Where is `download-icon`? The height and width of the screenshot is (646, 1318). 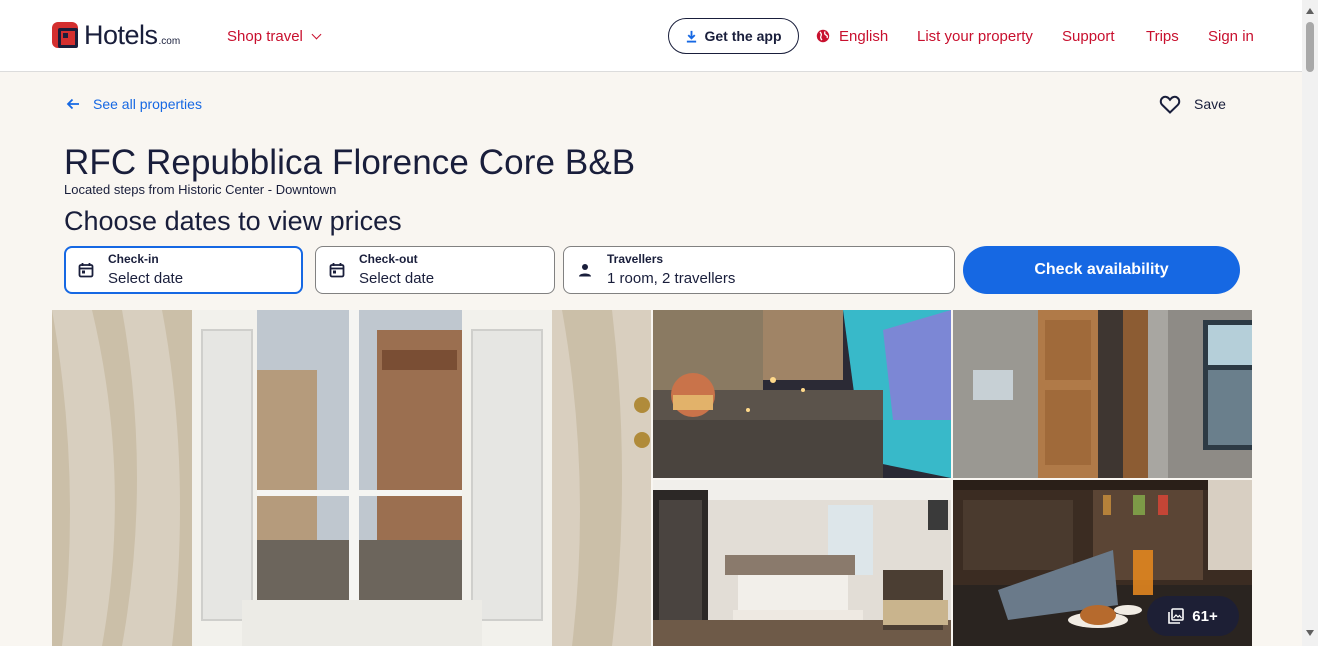 download-icon is located at coordinates (692, 36).